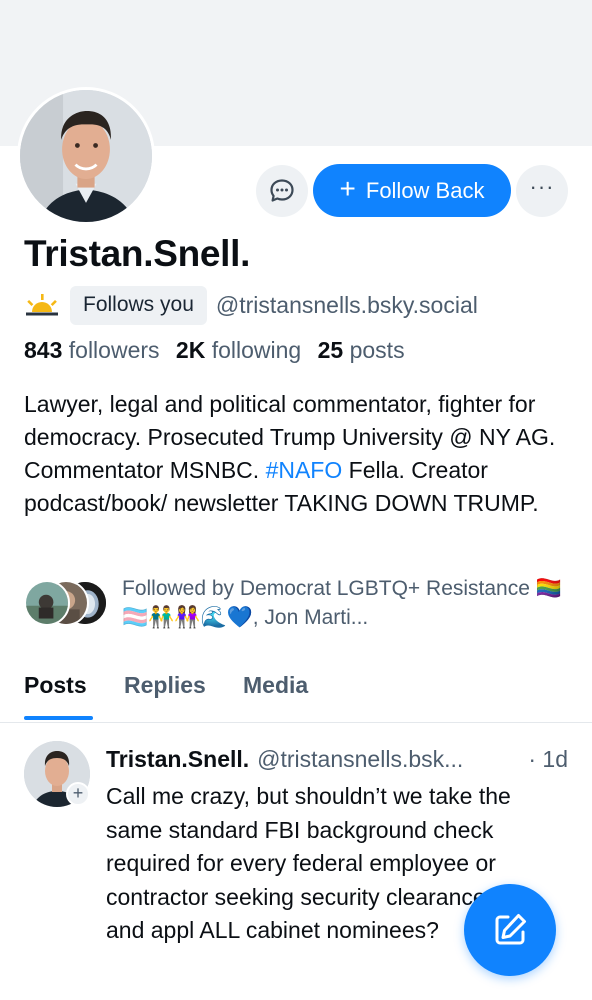 This screenshot has height=1000, width=592. Describe the element at coordinates (377, 350) in the screenshot. I see `posts-label: posts` at that location.